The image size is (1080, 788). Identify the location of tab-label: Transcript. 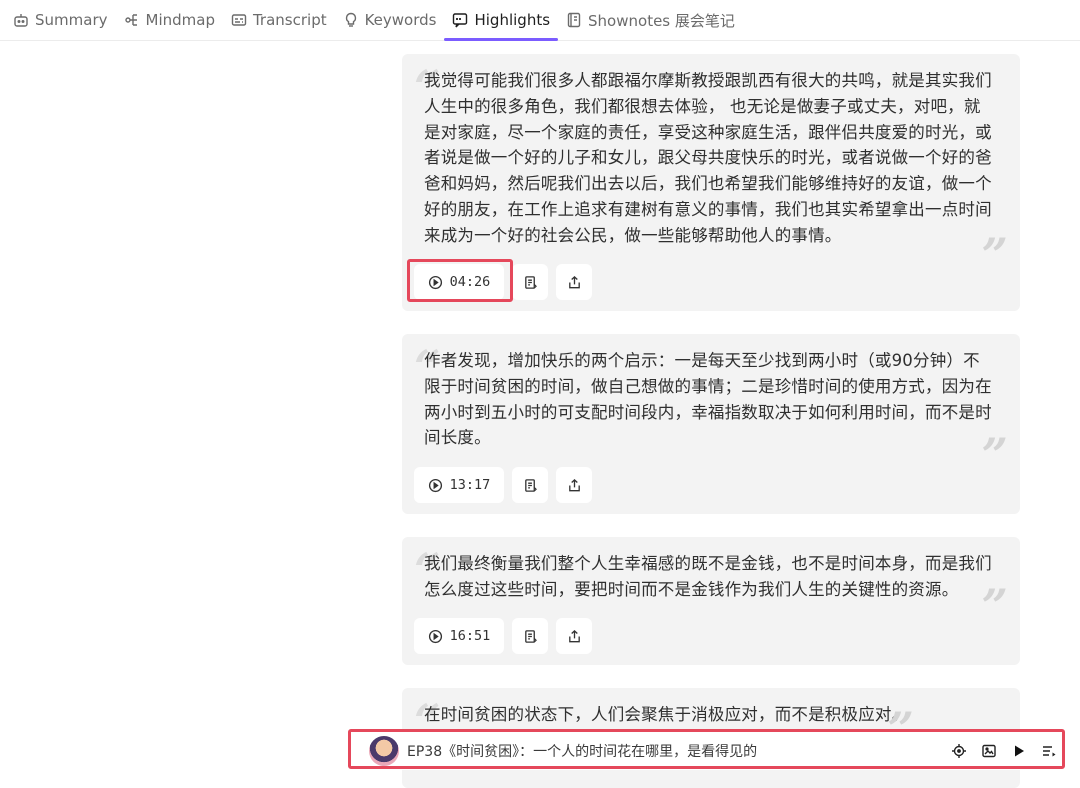
(289, 20).